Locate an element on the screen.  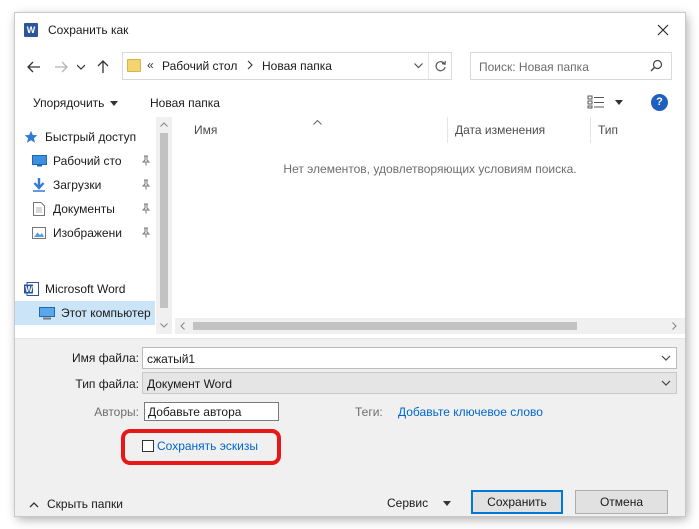
refresh-button is located at coordinates (440, 66).